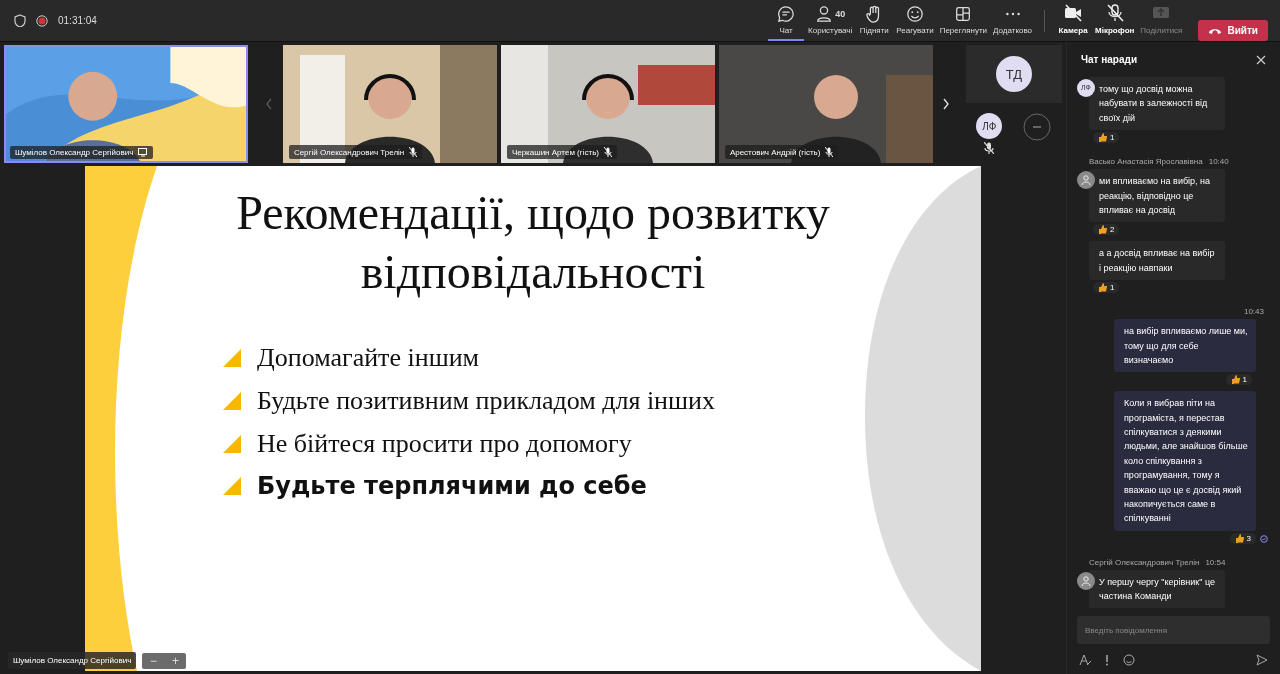 The width and height of the screenshot is (1280, 674). I want to click on reaction-button: 2, so click(1106, 230).